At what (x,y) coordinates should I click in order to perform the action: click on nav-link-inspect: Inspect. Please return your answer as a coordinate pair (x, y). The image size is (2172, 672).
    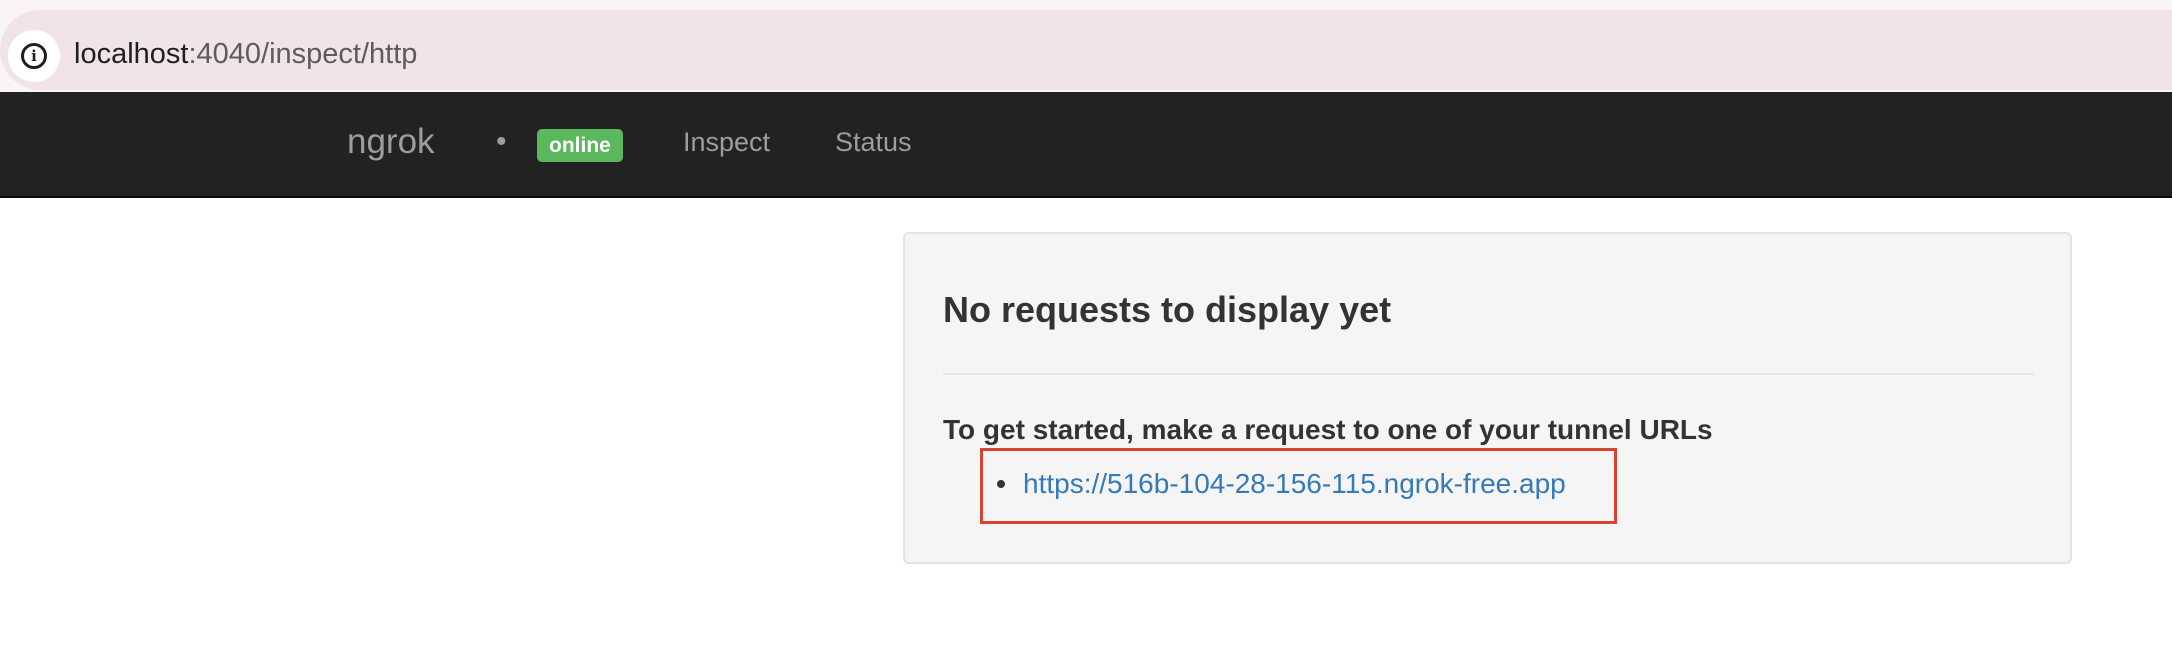
    Looking at the image, I should click on (726, 142).